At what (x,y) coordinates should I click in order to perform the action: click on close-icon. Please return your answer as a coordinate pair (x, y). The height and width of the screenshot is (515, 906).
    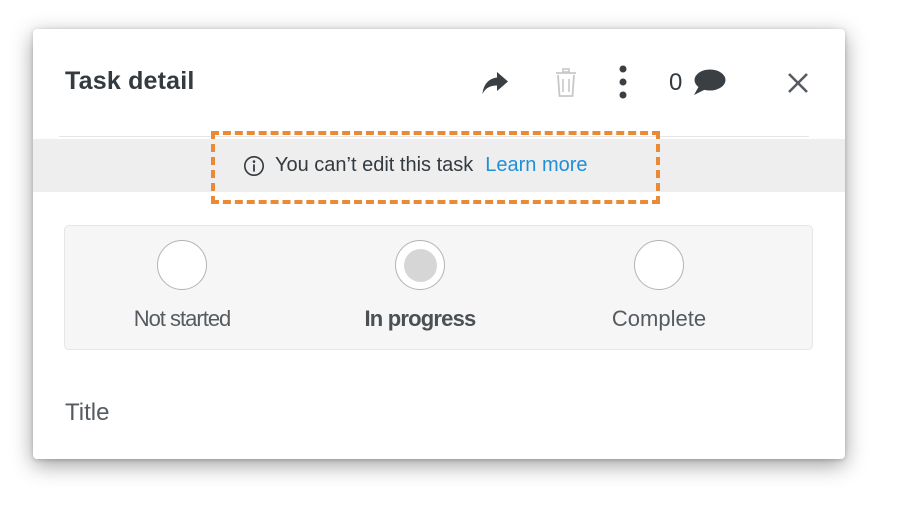
    Looking at the image, I should click on (798, 83).